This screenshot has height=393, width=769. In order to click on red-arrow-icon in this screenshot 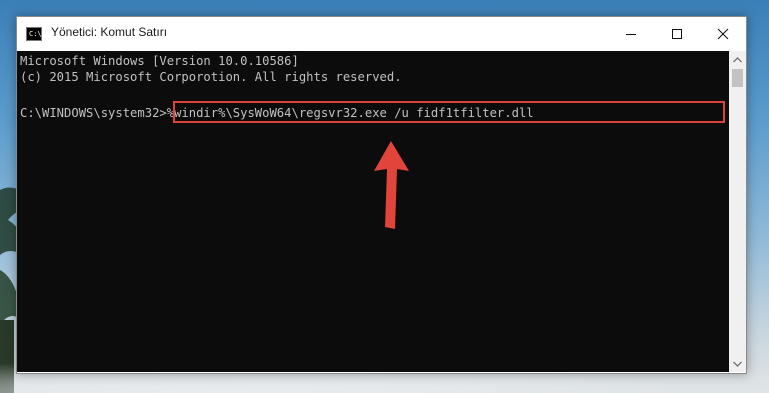, I will do `click(391, 185)`.